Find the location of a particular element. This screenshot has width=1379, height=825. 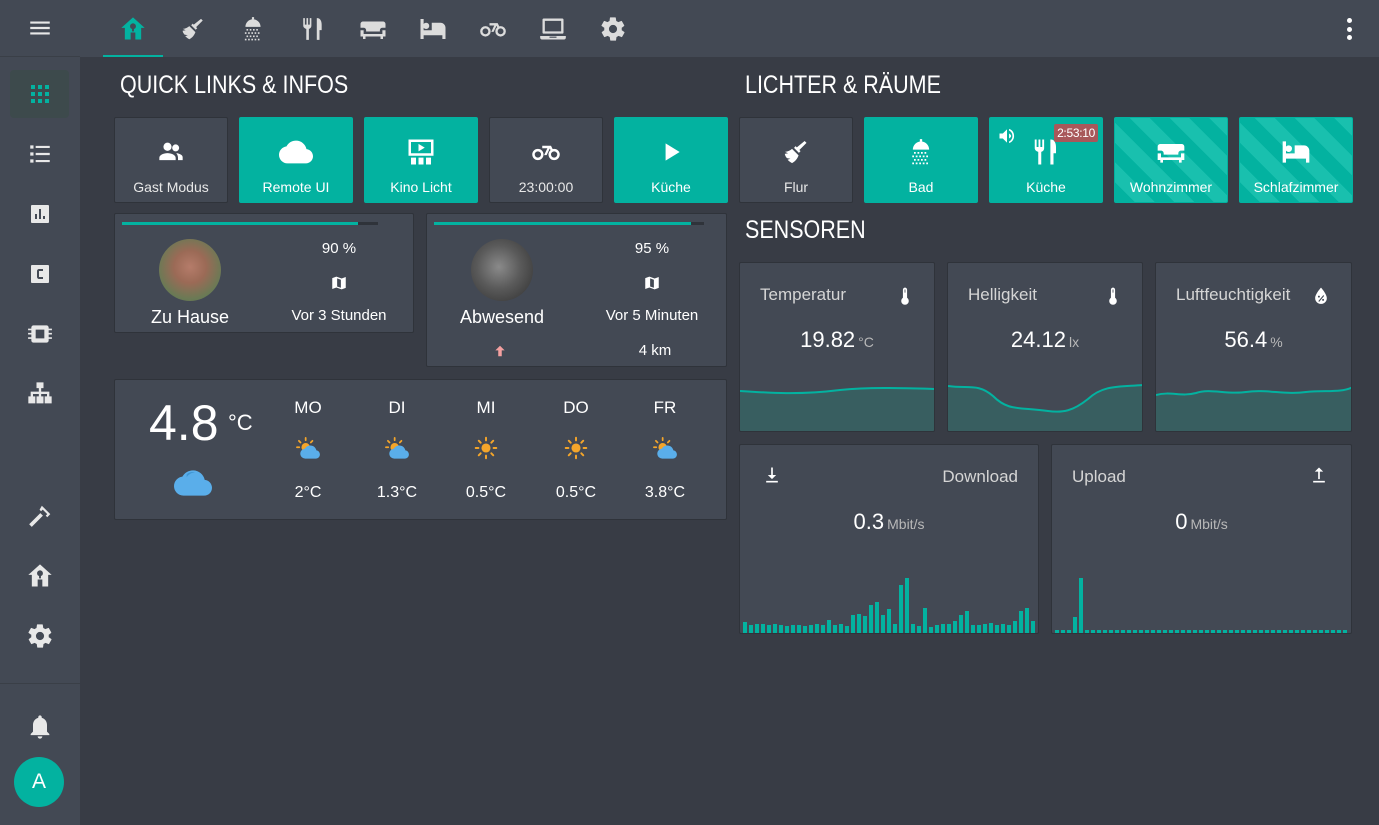

tile-bike-timer: 23:00:00 is located at coordinates (546, 160).